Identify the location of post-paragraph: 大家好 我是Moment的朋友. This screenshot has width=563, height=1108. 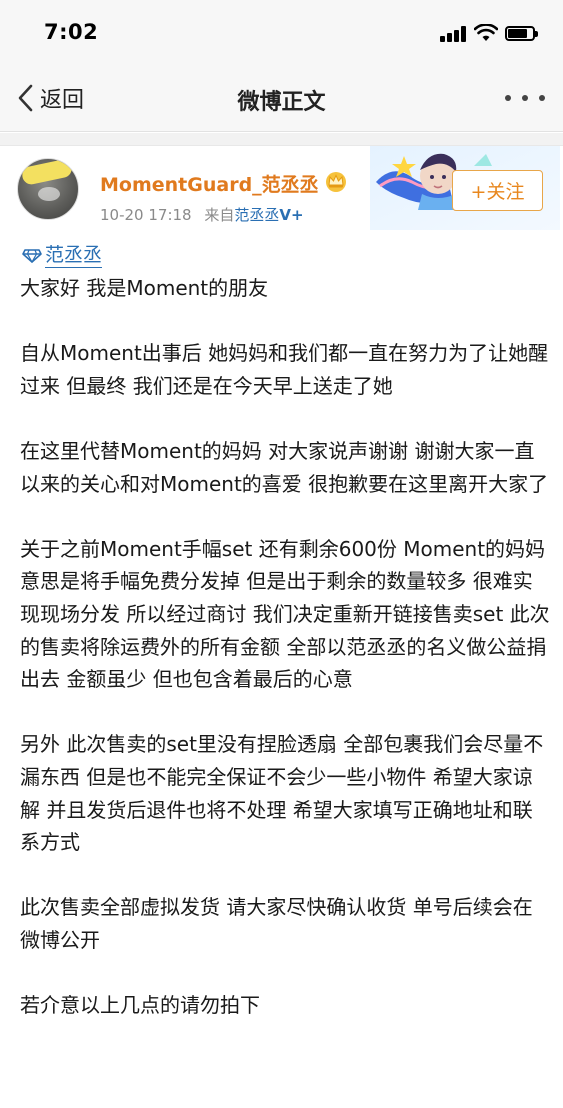
(144, 288).